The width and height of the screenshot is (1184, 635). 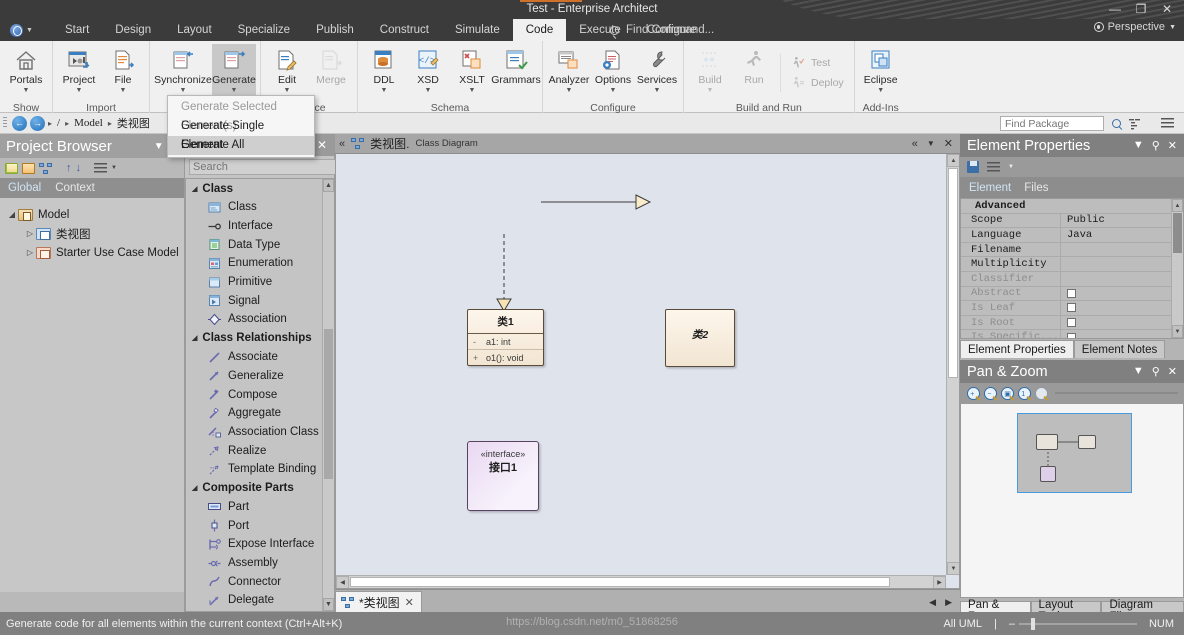 I want to click on toolbox-item-signal: Signal, so click(x=254, y=300).